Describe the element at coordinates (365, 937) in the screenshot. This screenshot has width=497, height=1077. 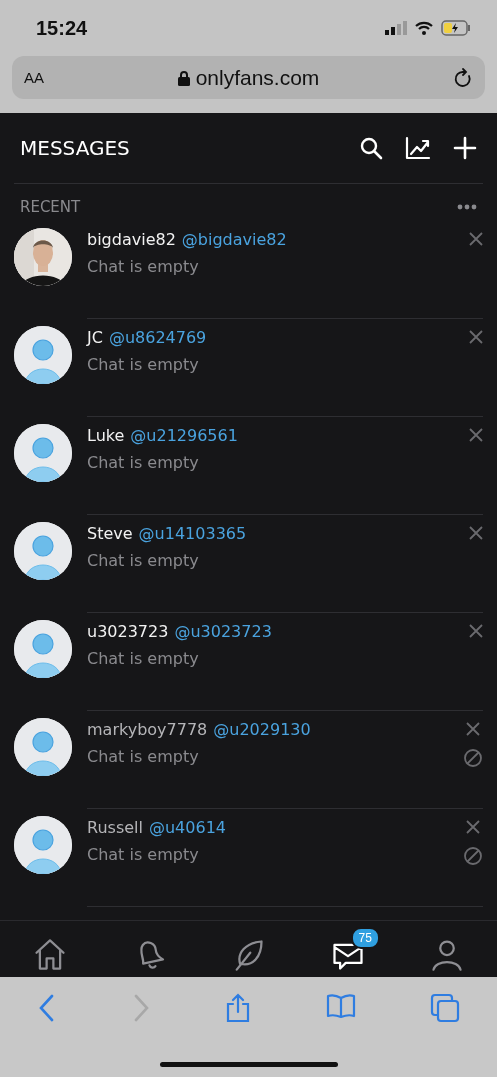
I see `unread-badge: 75` at that location.